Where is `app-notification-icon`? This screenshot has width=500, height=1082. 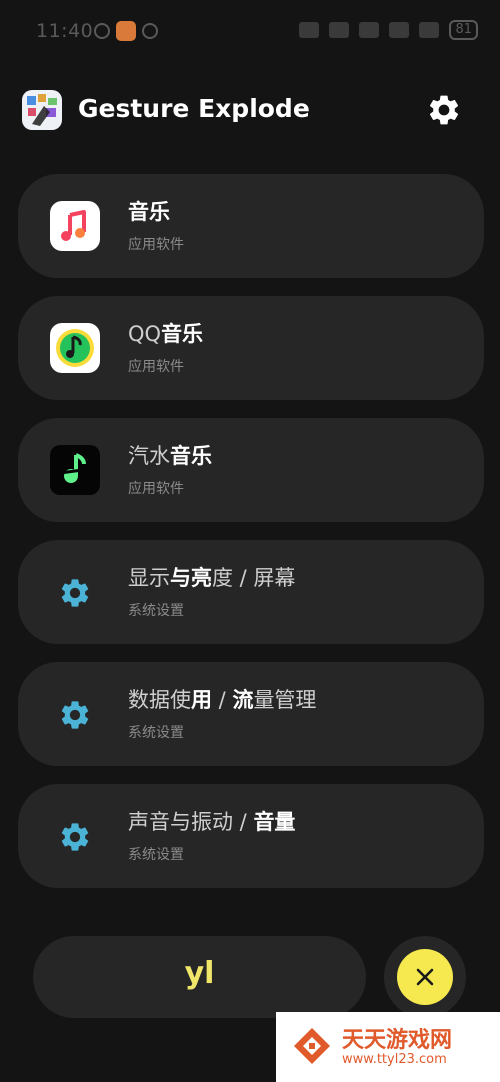
app-notification-icon is located at coordinates (126, 31).